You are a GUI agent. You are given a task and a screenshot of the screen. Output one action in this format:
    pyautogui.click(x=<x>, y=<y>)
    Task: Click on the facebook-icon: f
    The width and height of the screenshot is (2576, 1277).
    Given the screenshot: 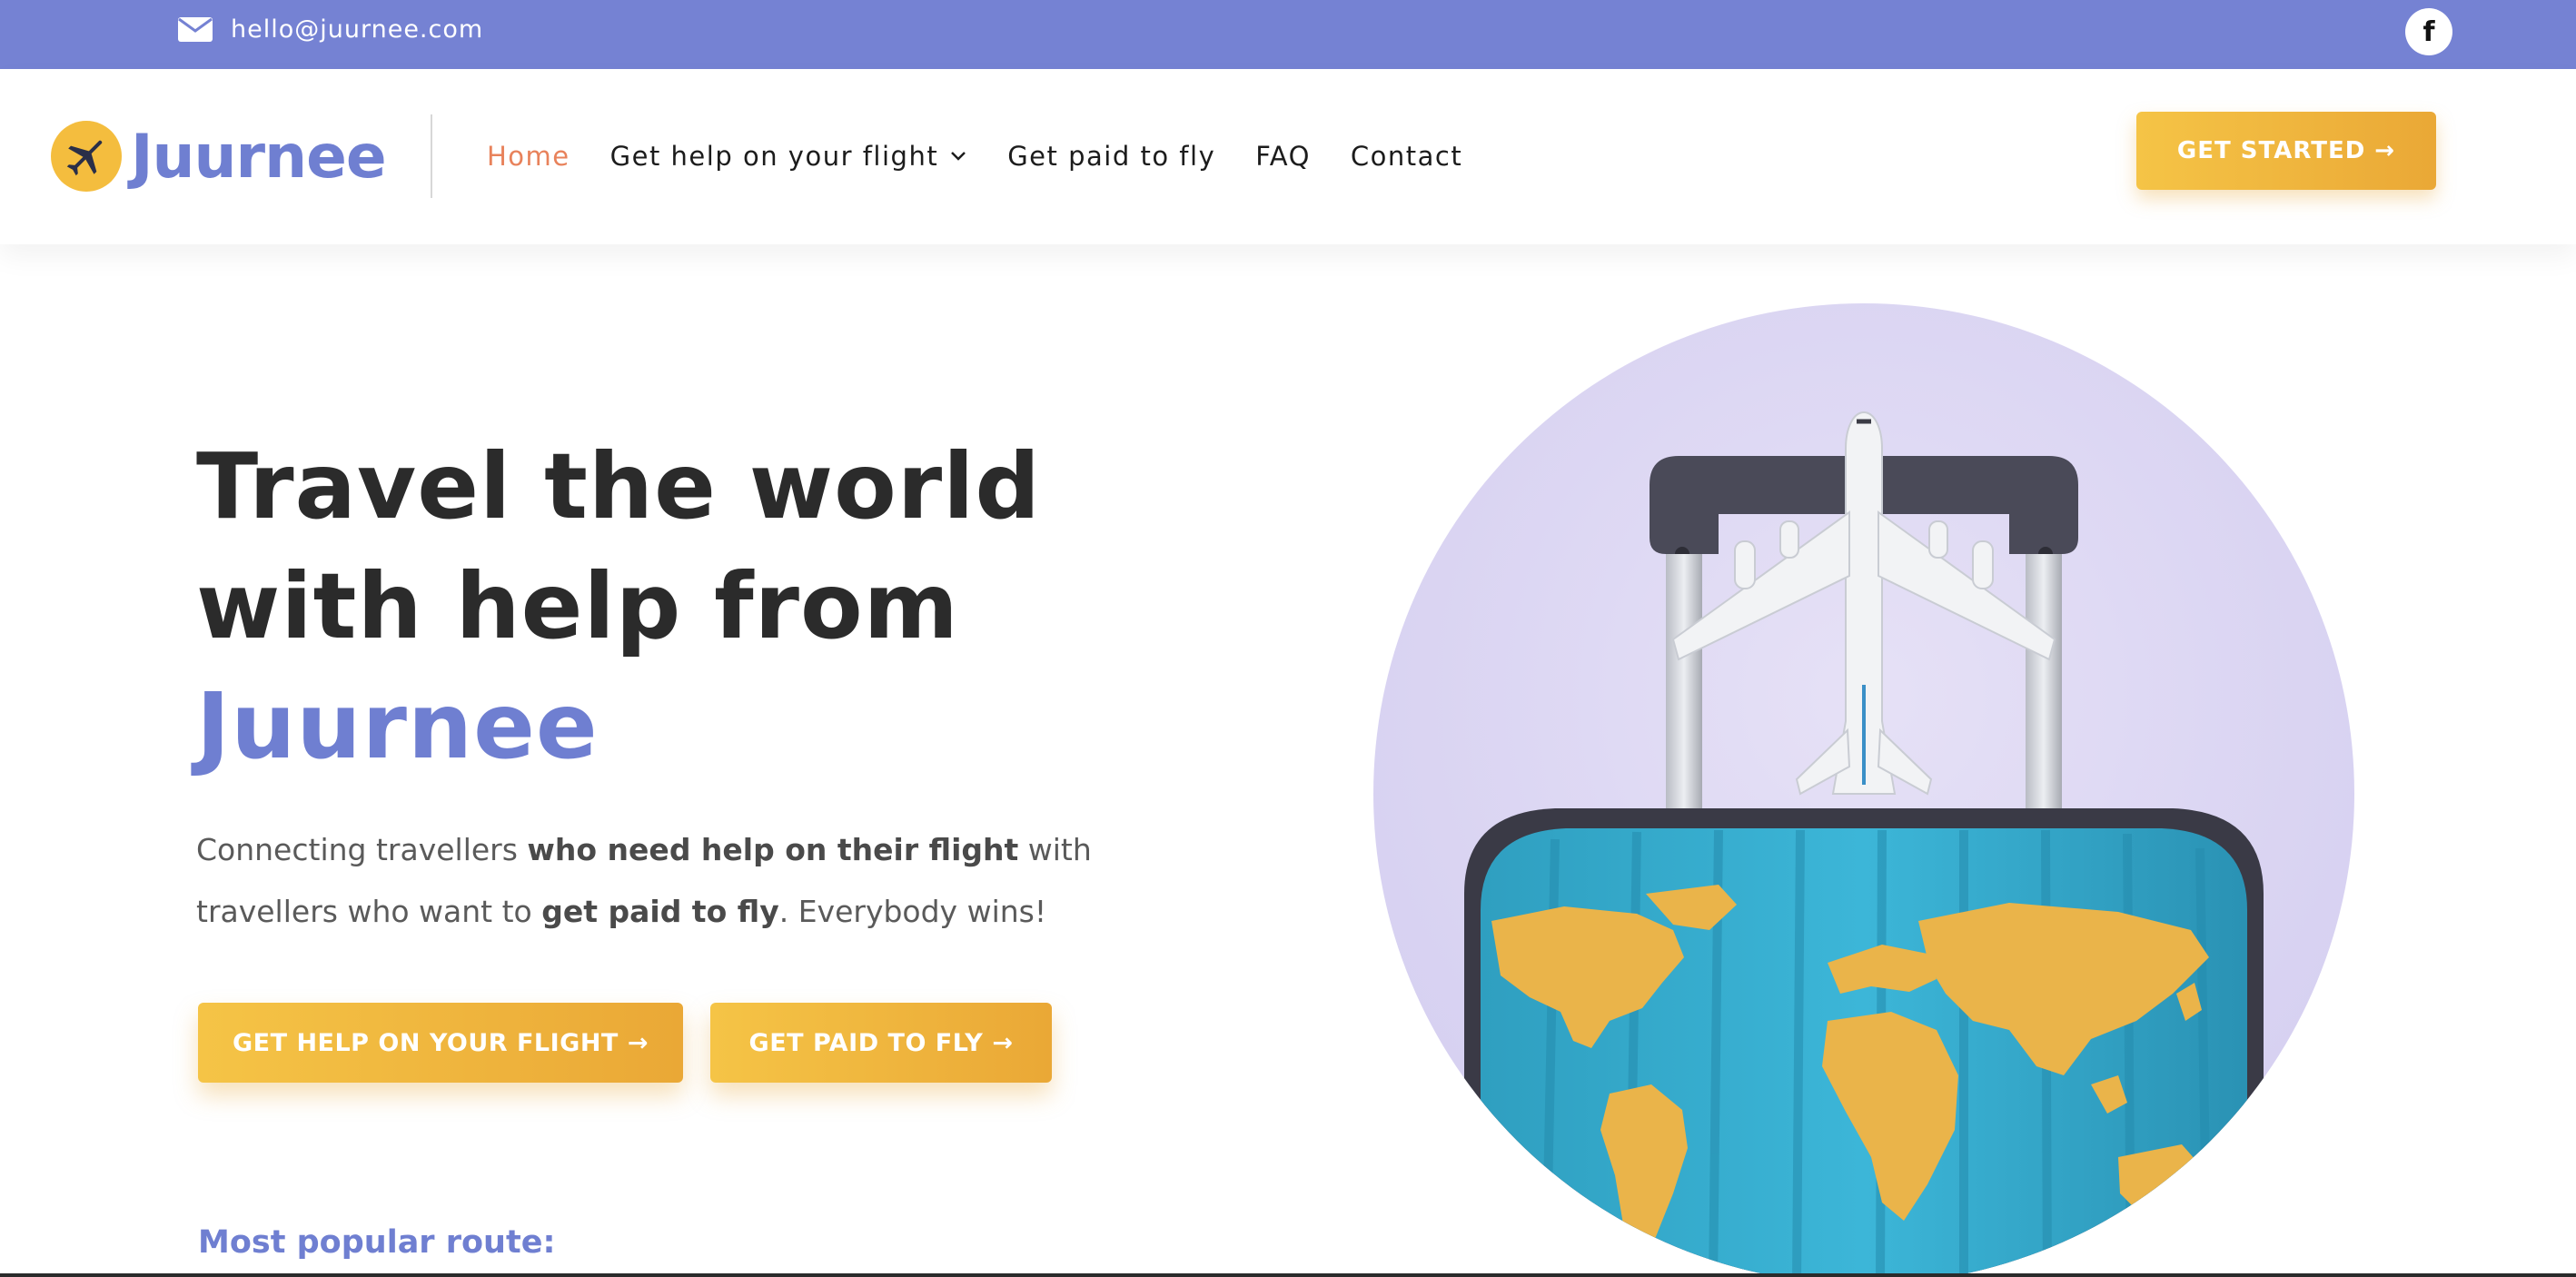 What is the action you would take?
    pyautogui.click(x=2428, y=31)
    